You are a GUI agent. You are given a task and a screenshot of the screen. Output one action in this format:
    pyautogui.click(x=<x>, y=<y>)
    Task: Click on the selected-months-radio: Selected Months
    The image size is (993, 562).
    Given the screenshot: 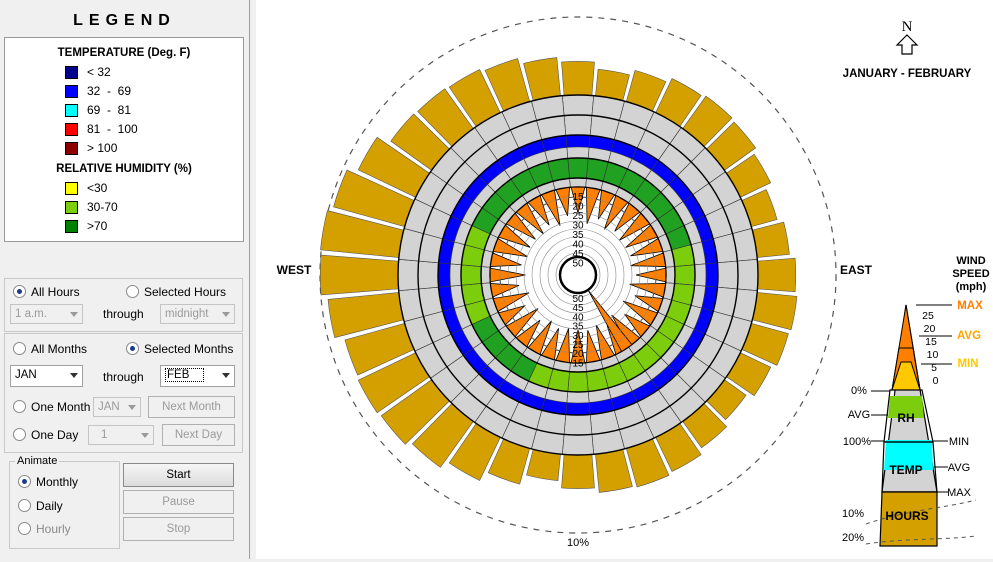 What is the action you would take?
    pyautogui.click(x=179, y=349)
    